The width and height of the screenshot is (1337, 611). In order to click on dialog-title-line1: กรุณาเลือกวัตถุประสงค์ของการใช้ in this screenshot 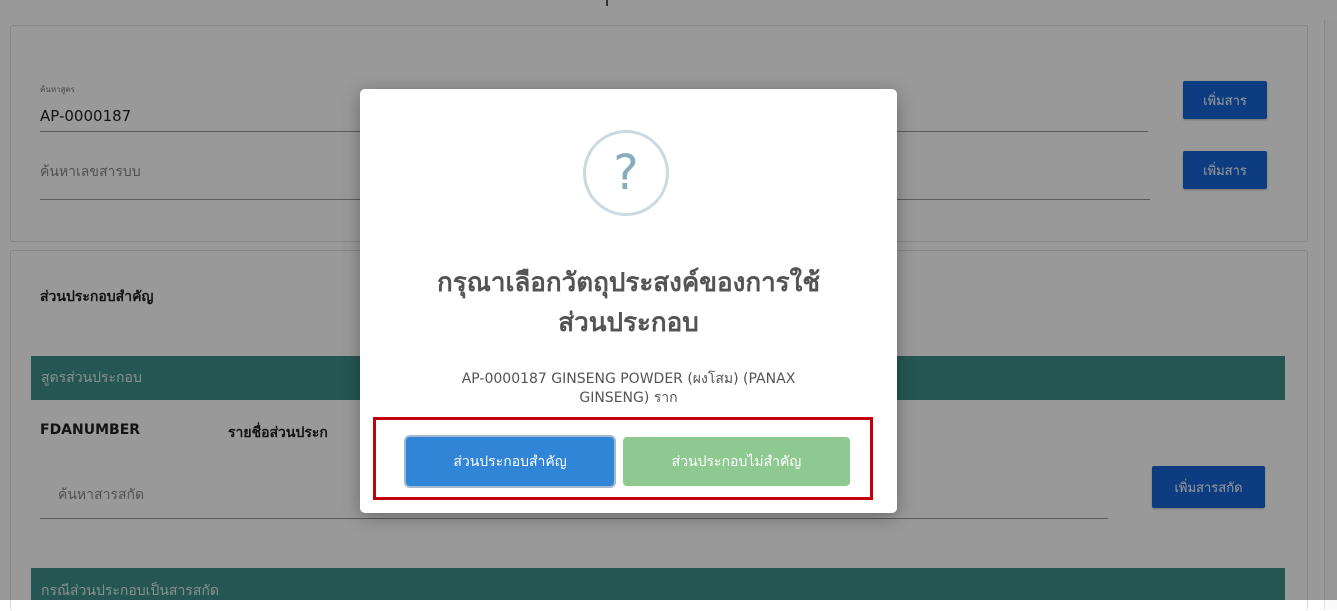, I will do `click(628, 283)`.